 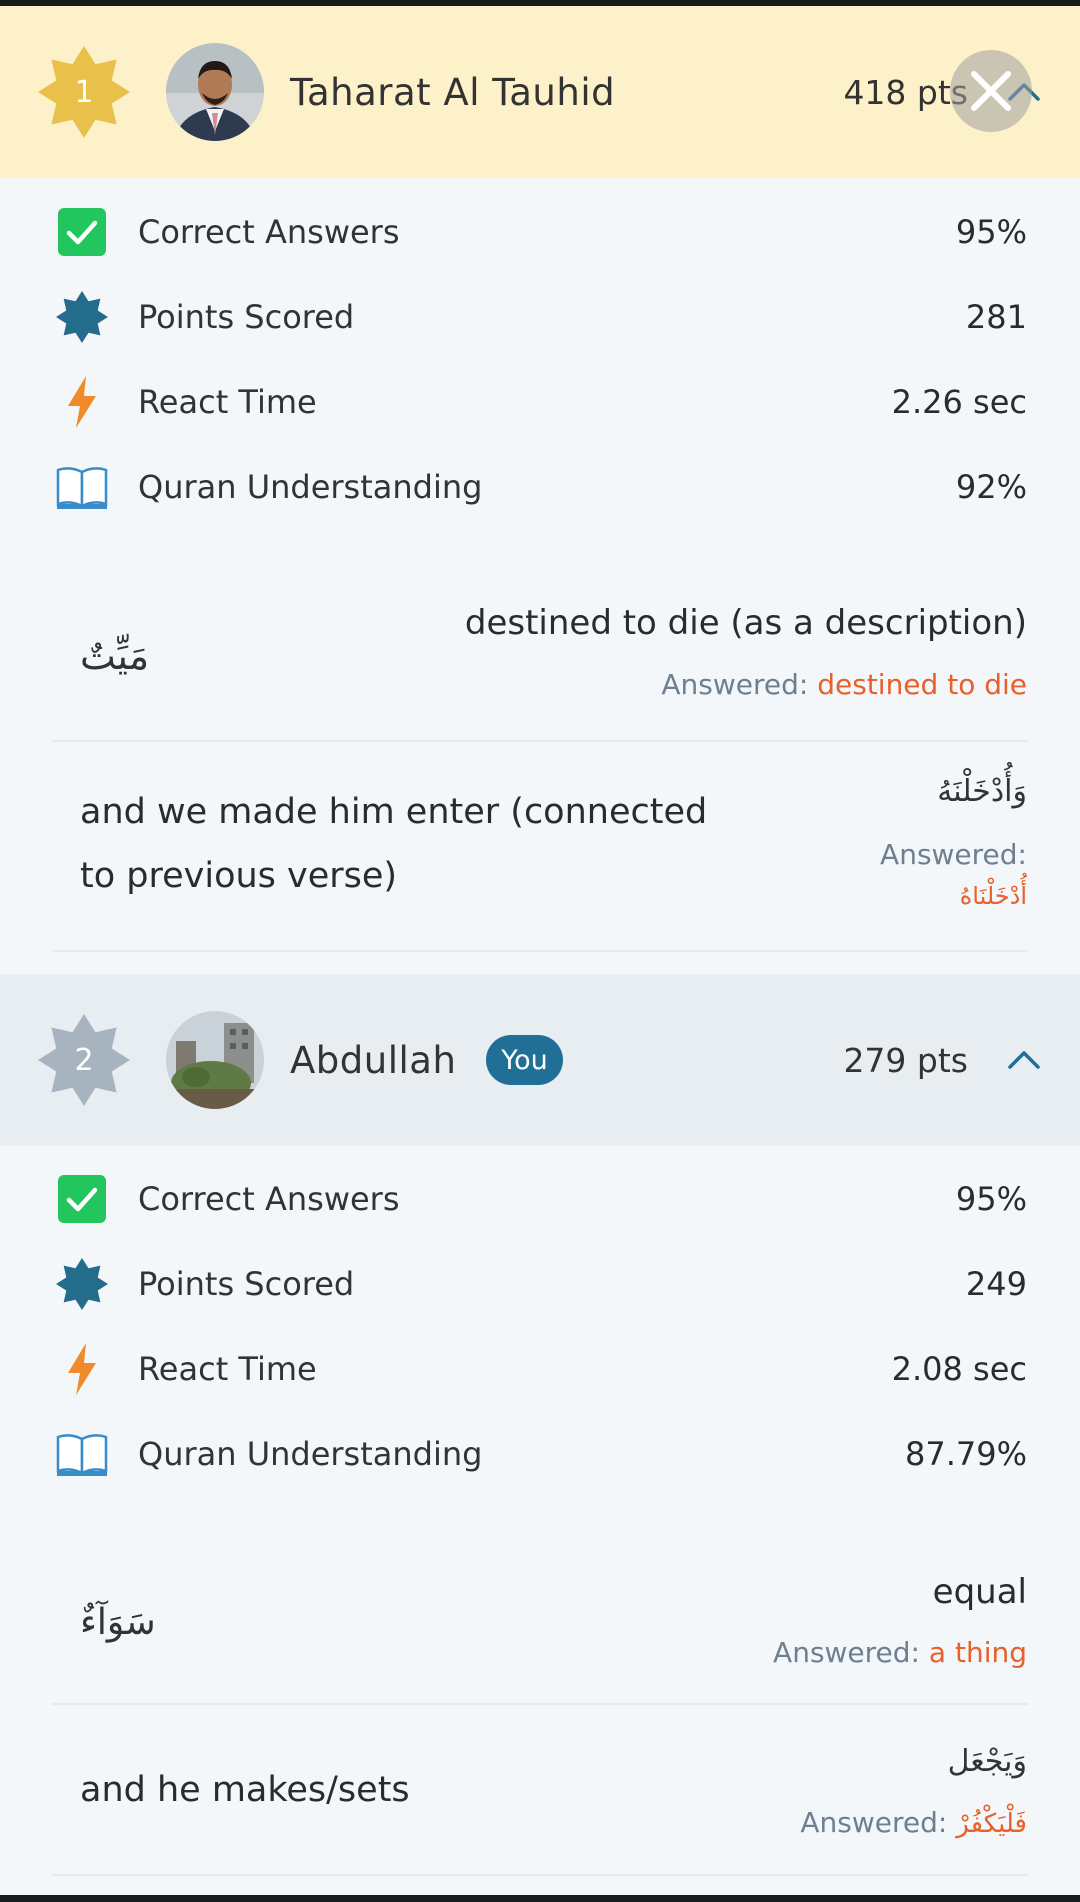 What do you see at coordinates (996, 1284) in the screenshot?
I see `stat-value: 249` at bounding box center [996, 1284].